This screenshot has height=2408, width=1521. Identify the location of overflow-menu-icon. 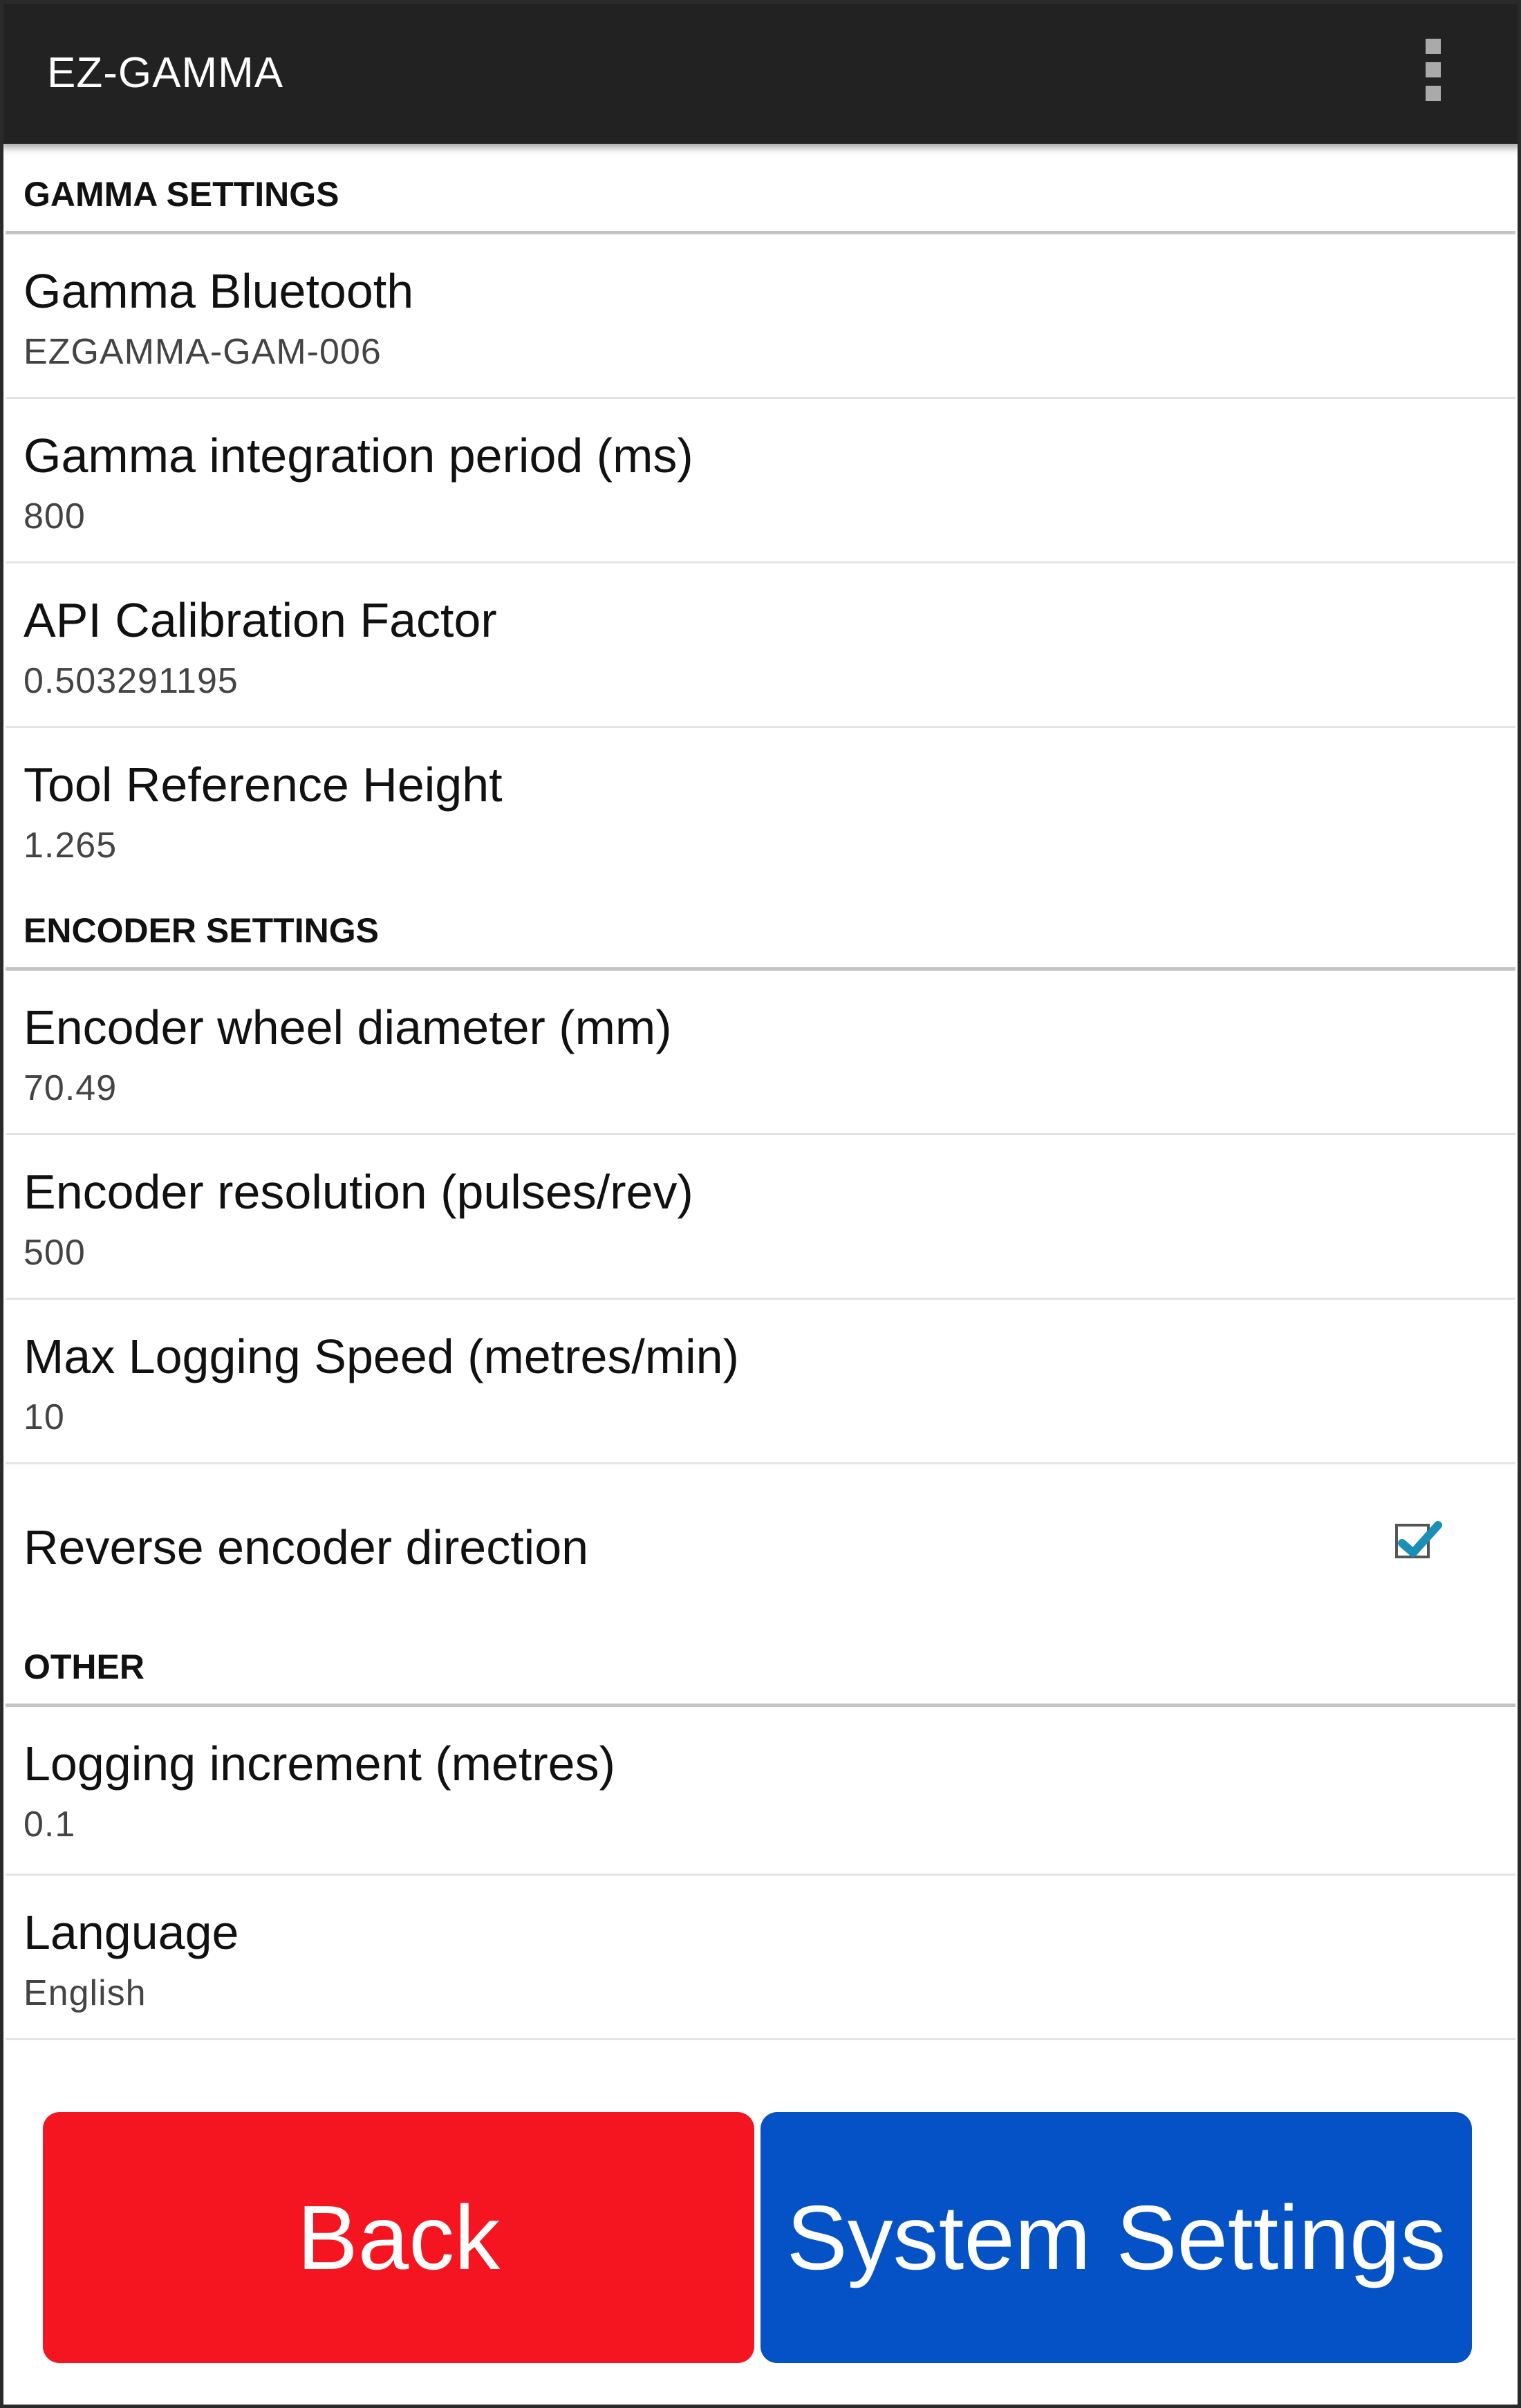
(1436, 70).